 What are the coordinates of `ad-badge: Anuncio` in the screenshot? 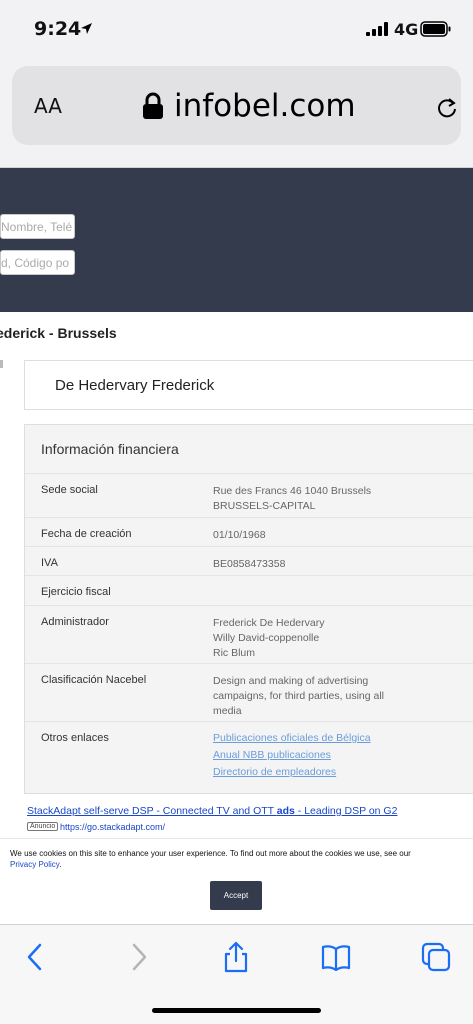 It's located at (43, 826).